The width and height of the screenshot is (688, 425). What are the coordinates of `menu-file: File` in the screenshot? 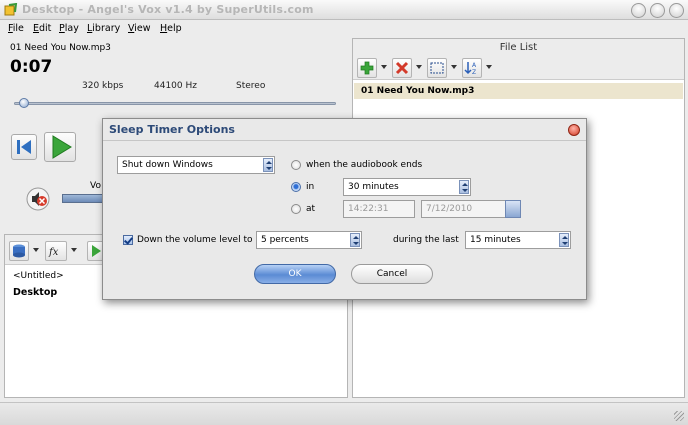 It's located at (16, 28).